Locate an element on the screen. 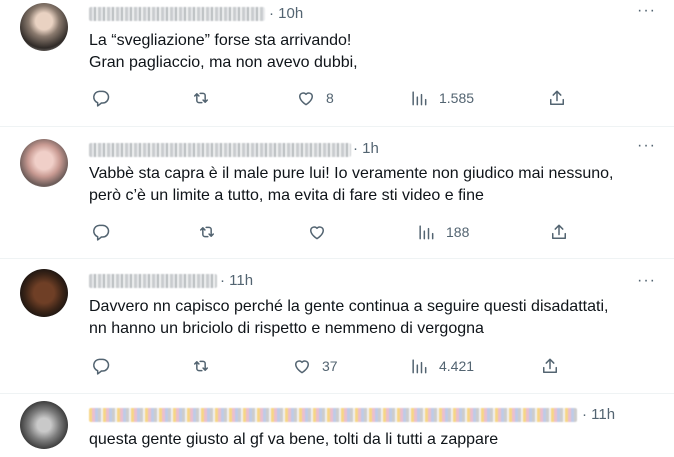  like-button is located at coordinates (322, 232).